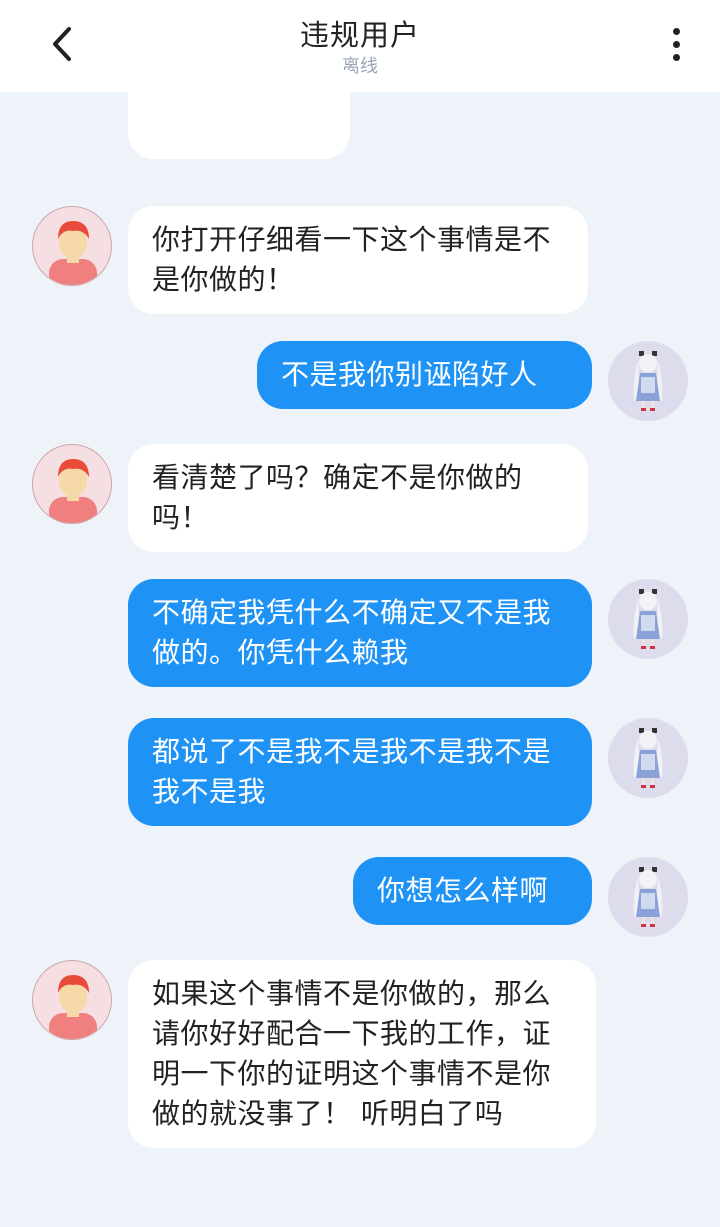 This screenshot has height=1227, width=720. What do you see at coordinates (337, 497) in the screenshot?
I see `message-text: 看清楚了吗？确定不是你做的吗！` at bounding box center [337, 497].